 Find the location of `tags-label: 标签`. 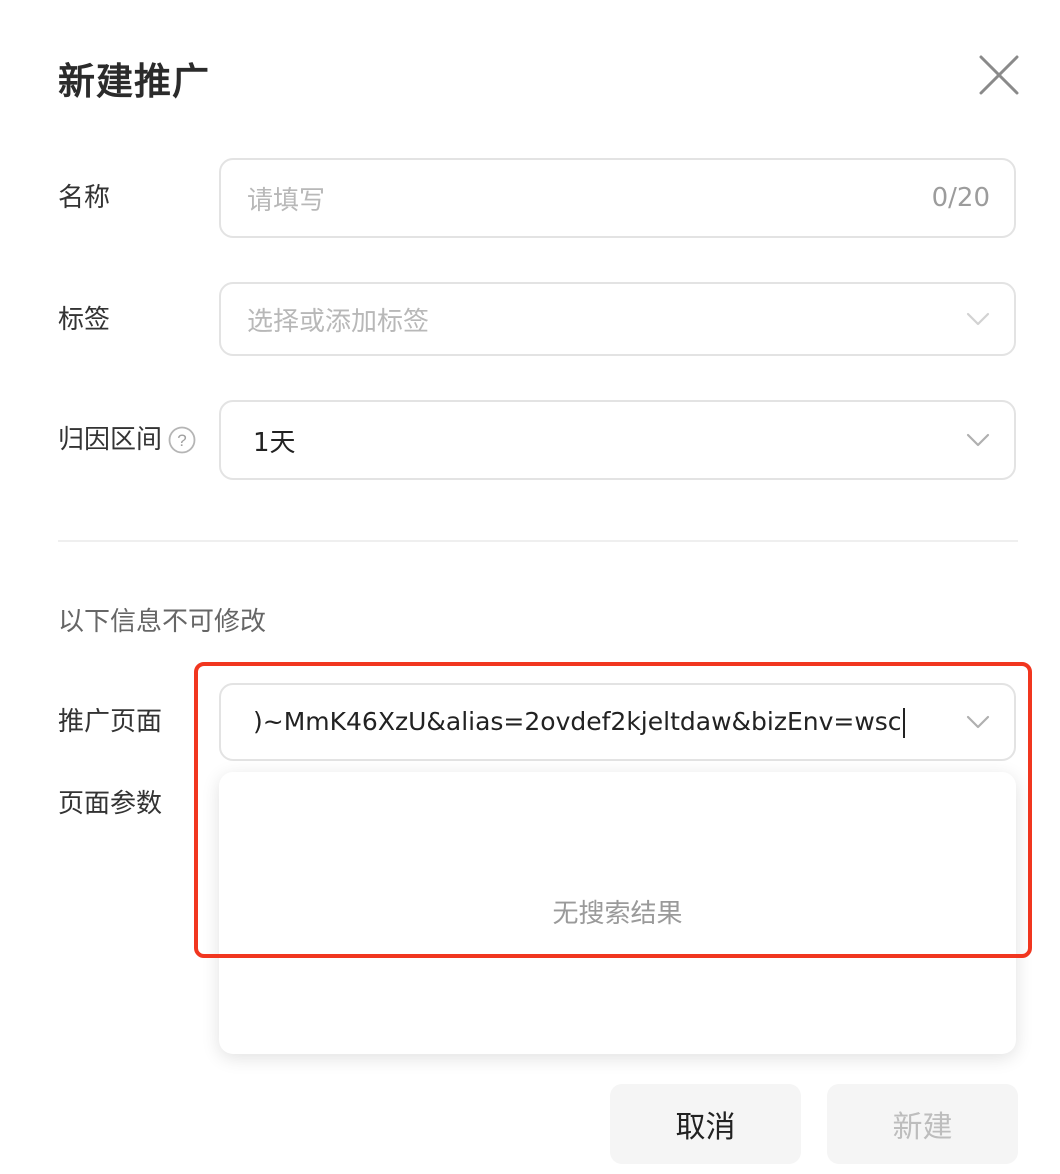

tags-label: 标签 is located at coordinates (84, 320).